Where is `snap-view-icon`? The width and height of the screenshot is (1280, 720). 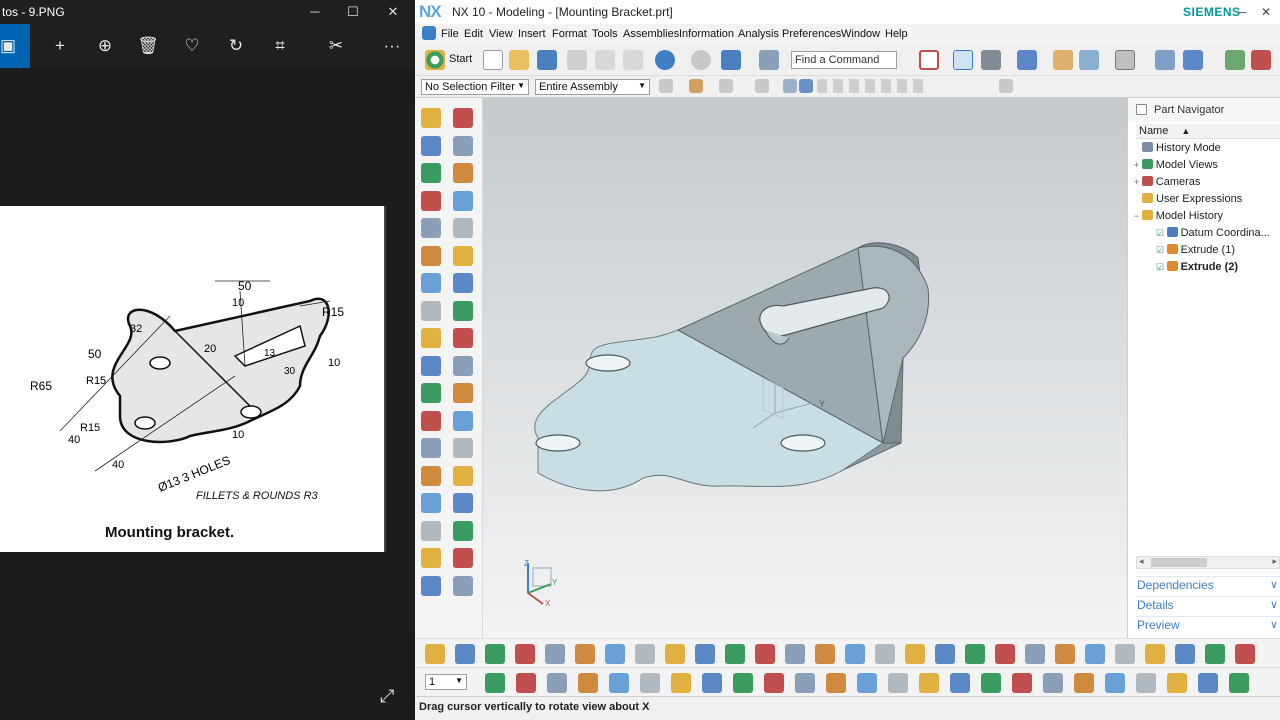 snap-view-icon is located at coordinates (1165, 60).